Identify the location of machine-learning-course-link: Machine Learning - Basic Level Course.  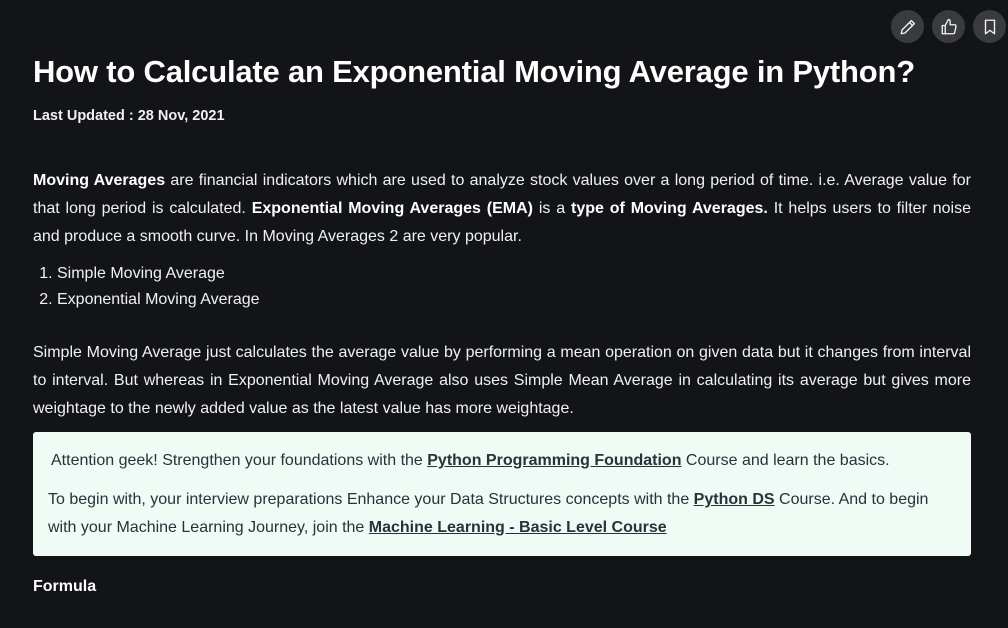
(518, 527).